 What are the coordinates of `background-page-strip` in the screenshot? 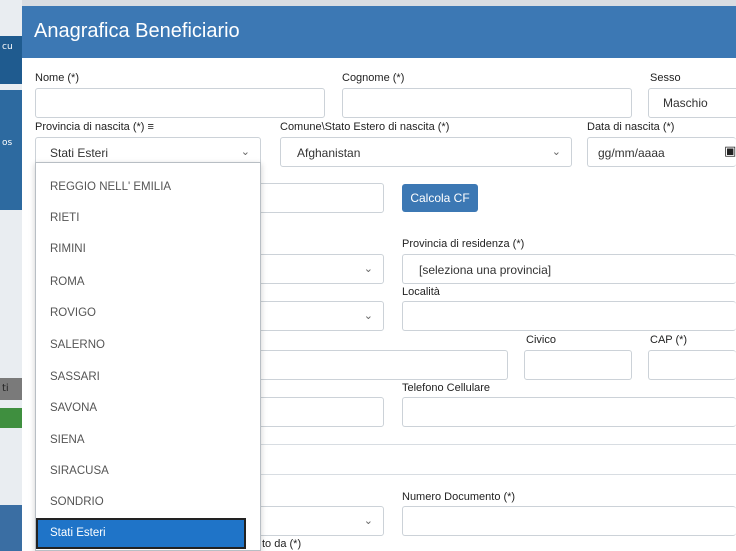 It's located at (11, 275).